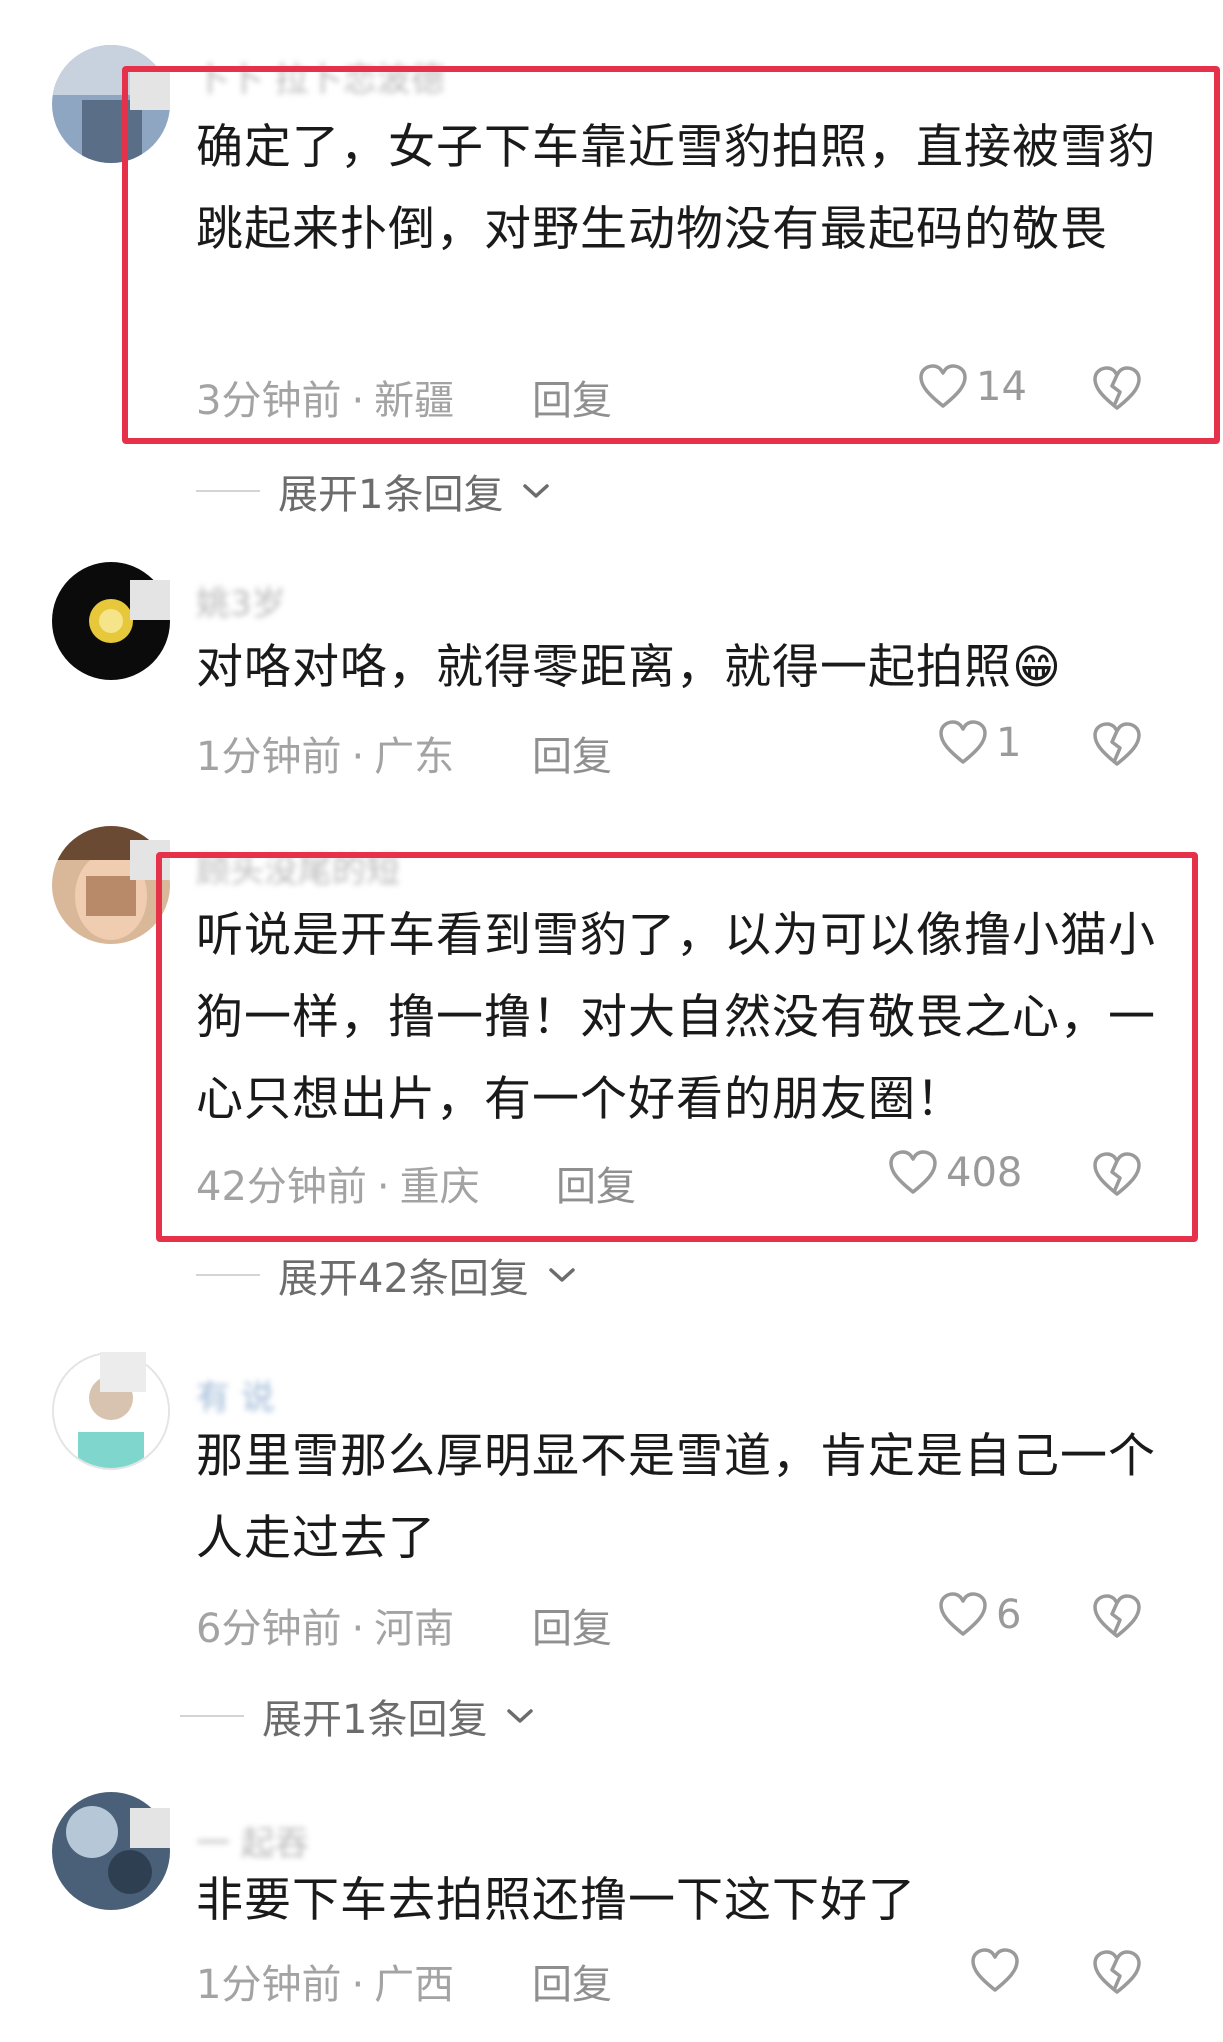 Image resolution: width=1223 pixels, height=2042 pixels. Describe the element at coordinates (403, 1279) in the screenshot. I see `expand-label: 展开42条回复` at that location.